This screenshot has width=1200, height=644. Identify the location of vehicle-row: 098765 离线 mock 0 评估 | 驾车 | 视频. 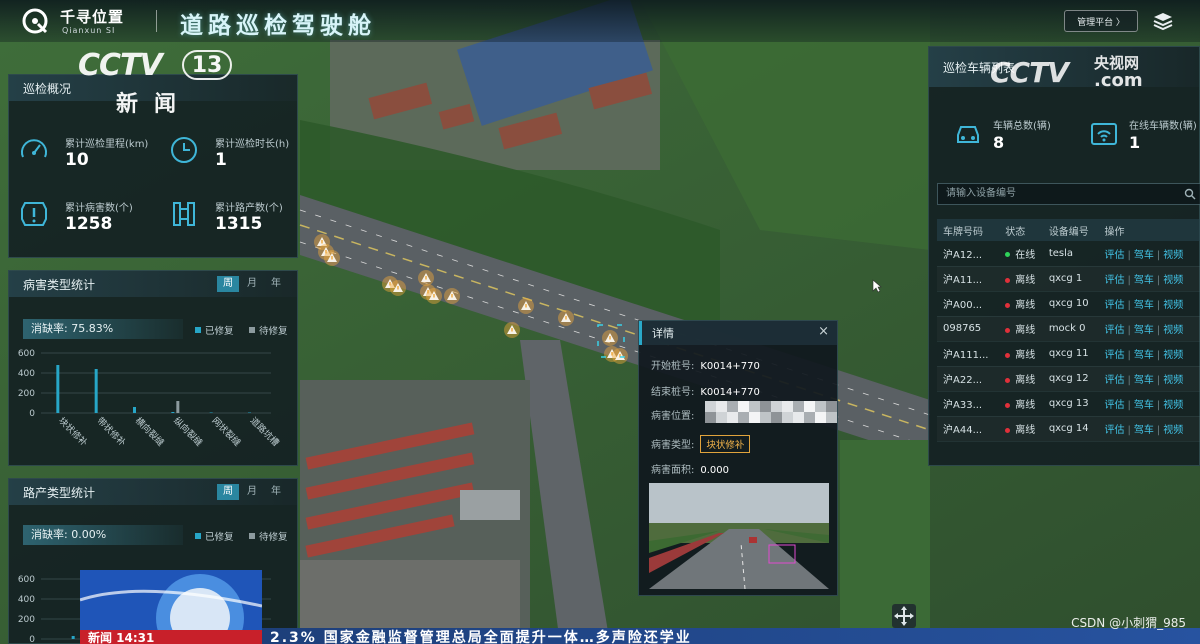
(1068, 329).